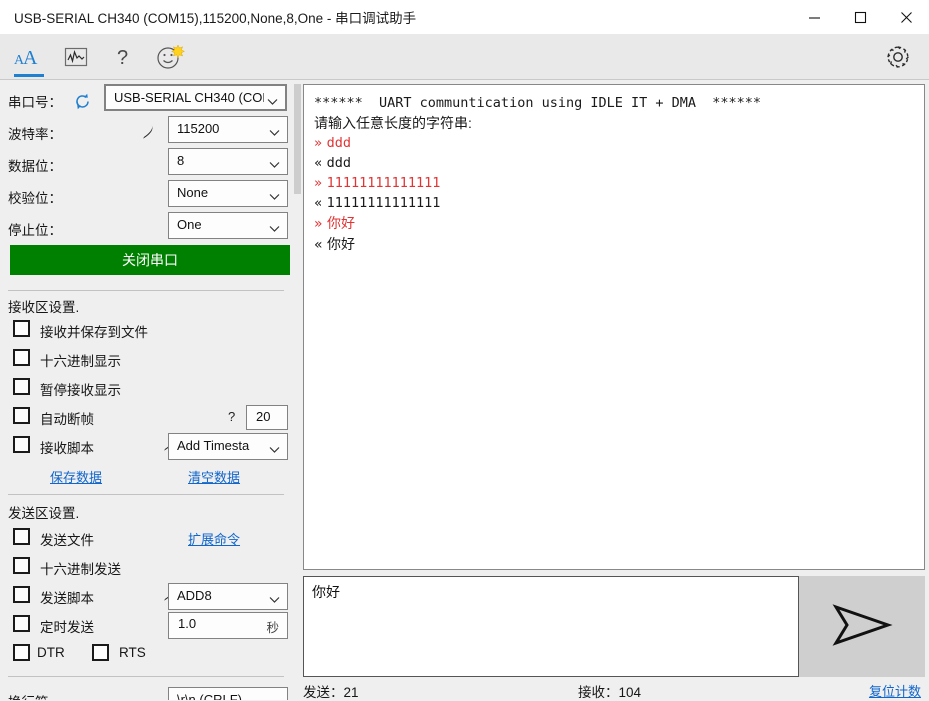  Describe the element at coordinates (383, 183) in the screenshot. I see `terminal-line-text: 11111111111111` at that location.